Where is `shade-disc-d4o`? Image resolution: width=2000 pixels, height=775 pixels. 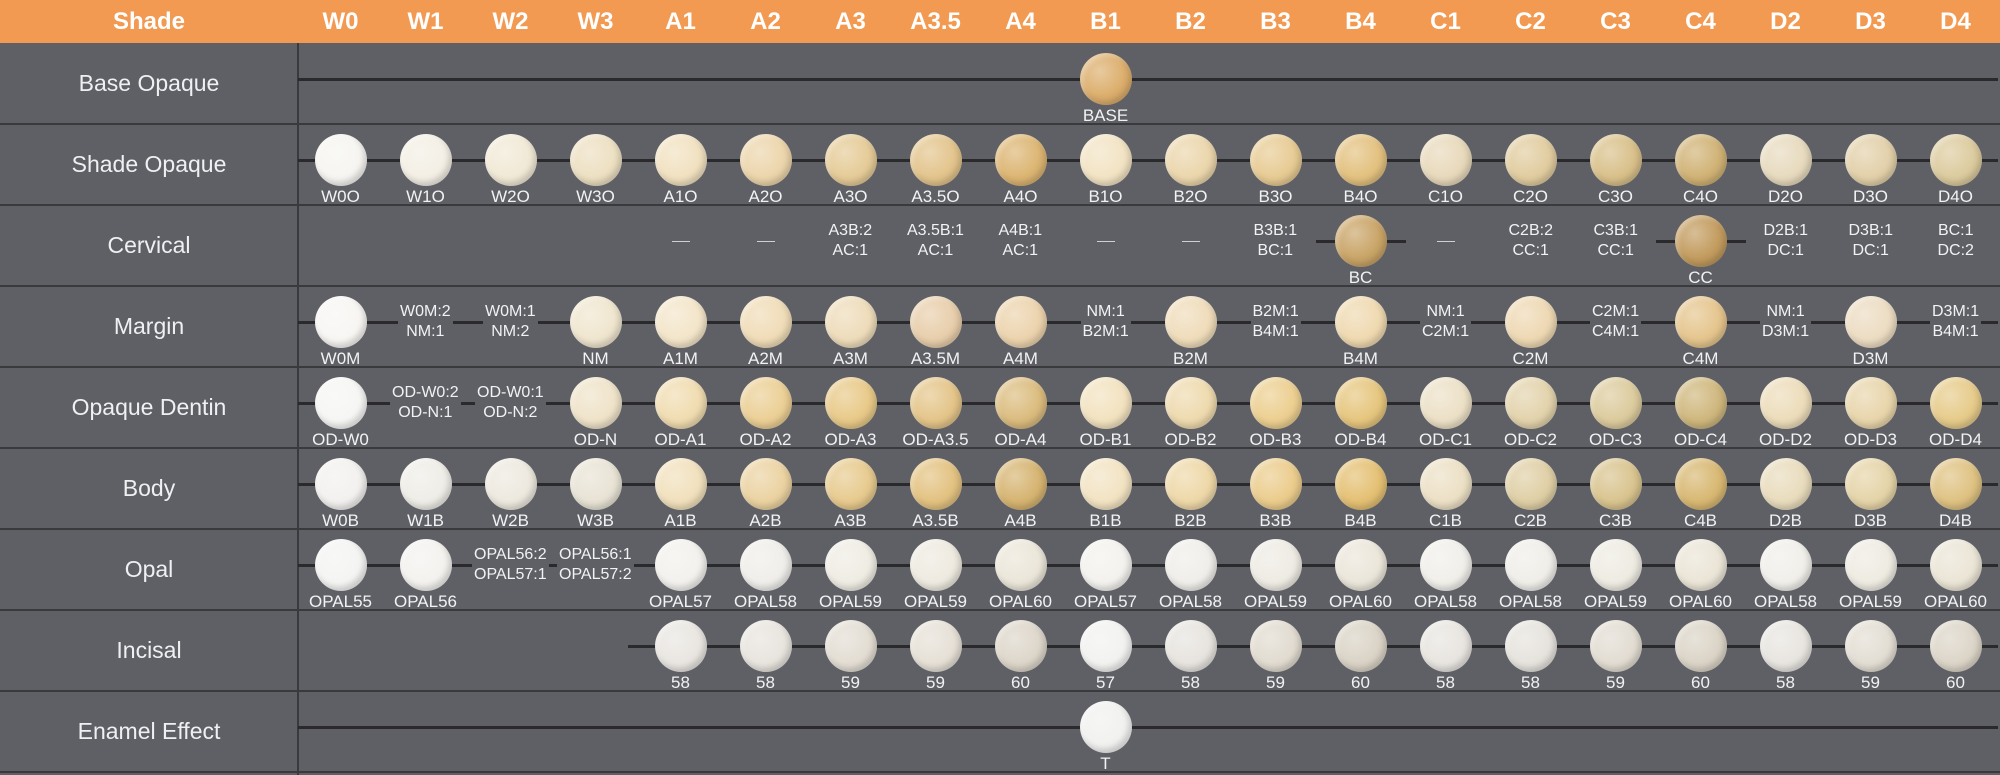 shade-disc-d4o is located at coordinates (1955, 159).